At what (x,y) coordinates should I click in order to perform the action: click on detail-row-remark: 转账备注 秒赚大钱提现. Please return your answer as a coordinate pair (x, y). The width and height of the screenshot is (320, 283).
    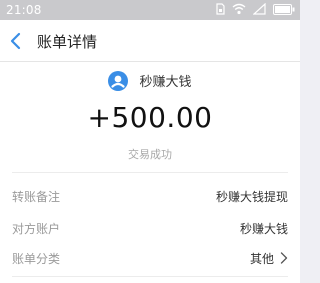
    Looking at the image, I should click on (150, 198).